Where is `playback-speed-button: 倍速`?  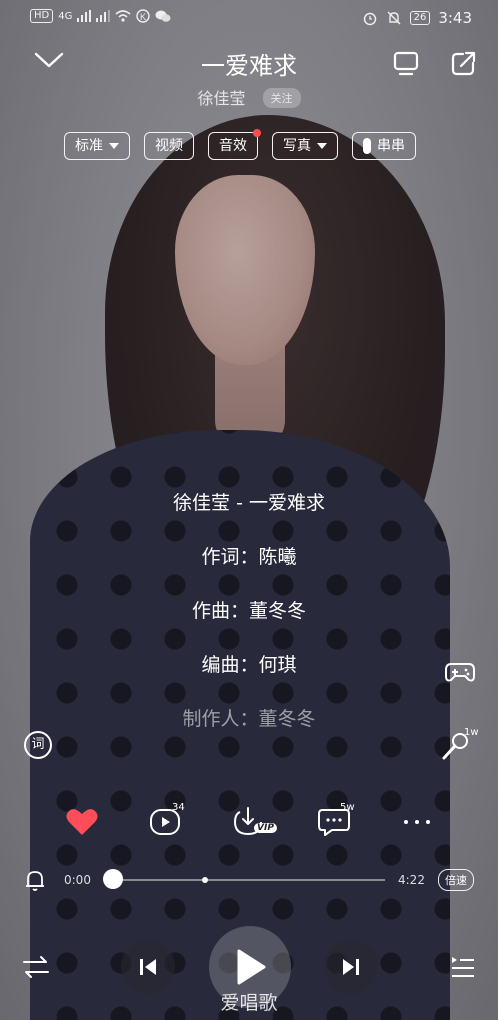
playback-speed-button: 倍速 is located at coordinates (456, 880).